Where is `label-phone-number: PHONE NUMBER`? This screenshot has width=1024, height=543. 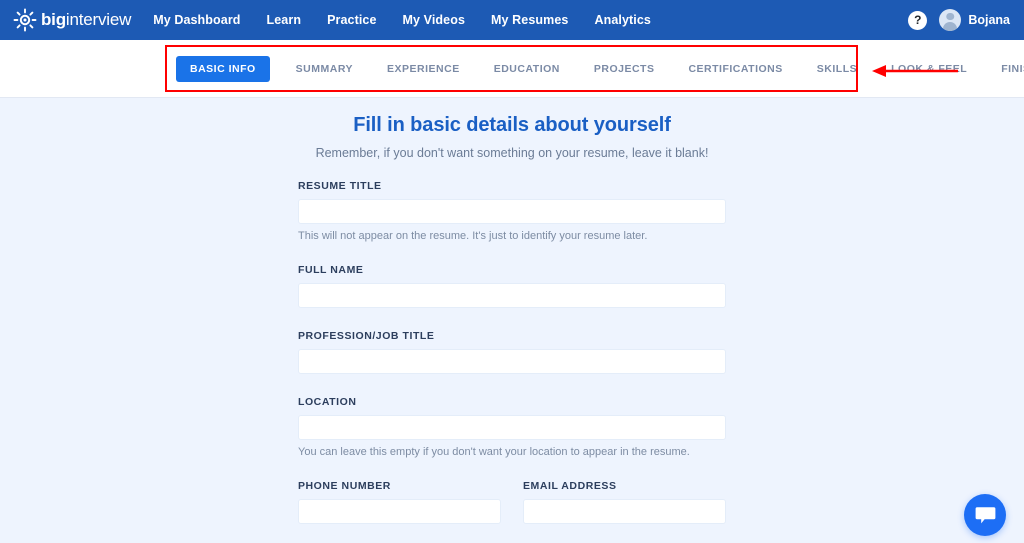 label-phone-number: PHONE NUMBER is located at coordinates (344, 486).